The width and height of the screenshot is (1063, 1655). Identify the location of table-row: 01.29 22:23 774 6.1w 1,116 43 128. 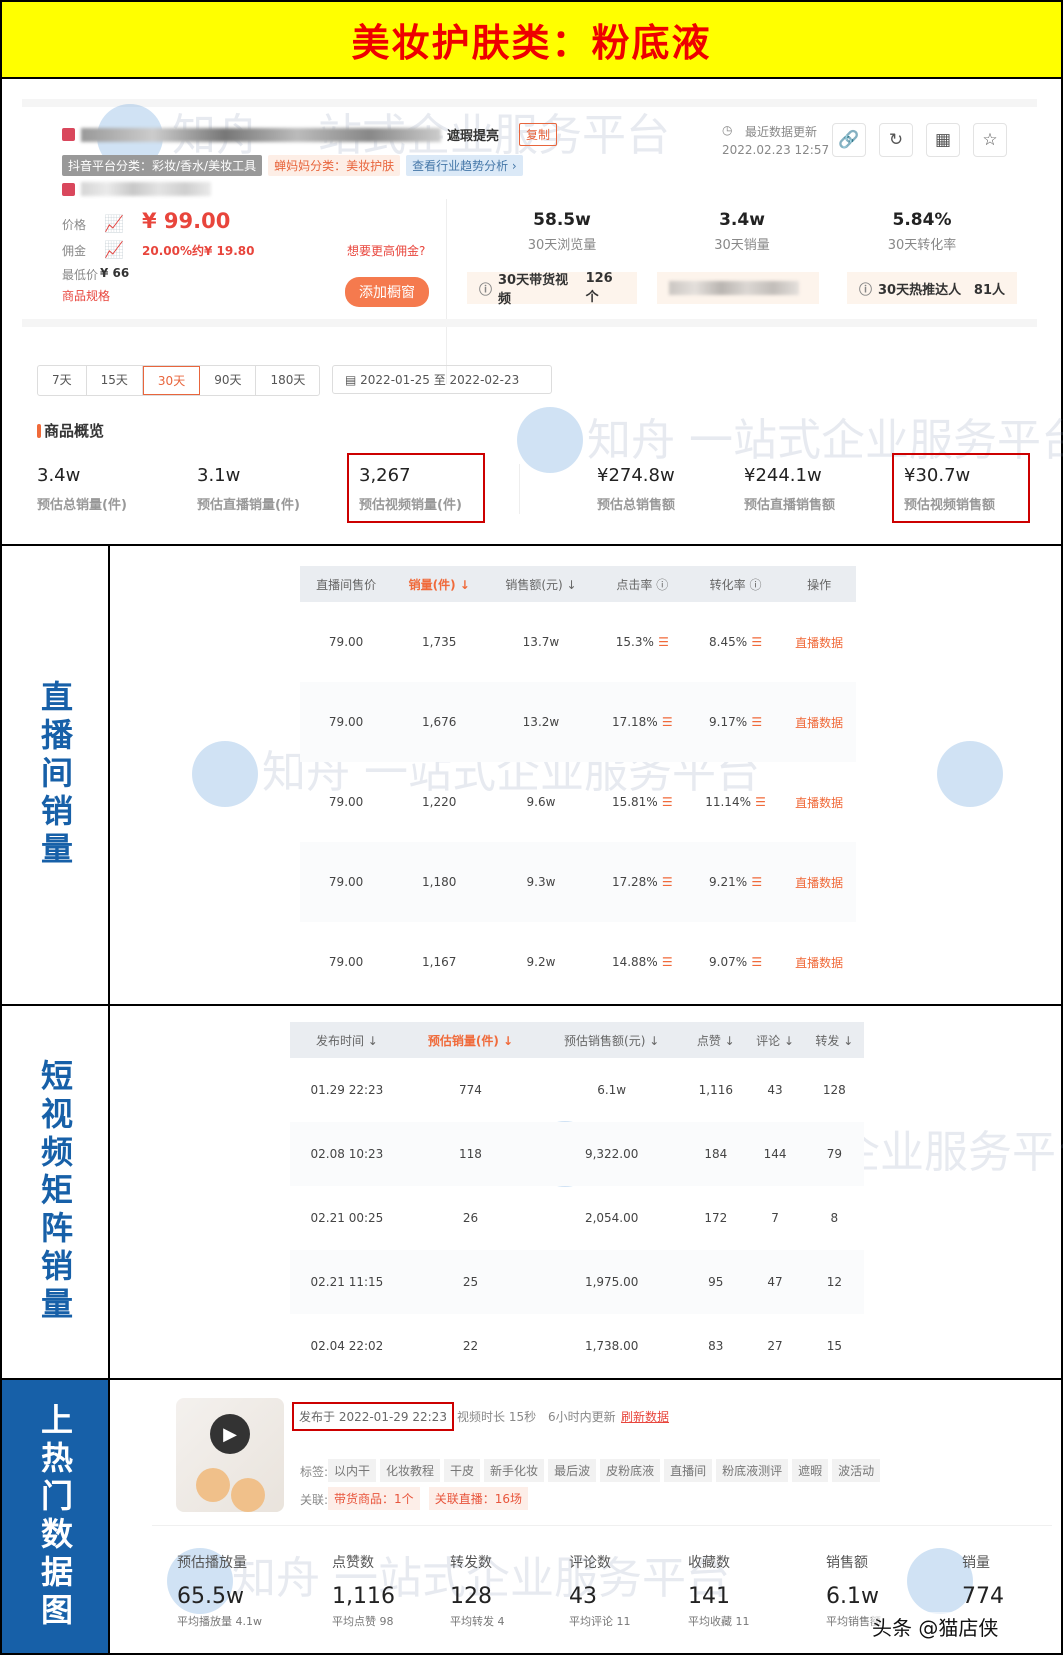
(577, 1090).